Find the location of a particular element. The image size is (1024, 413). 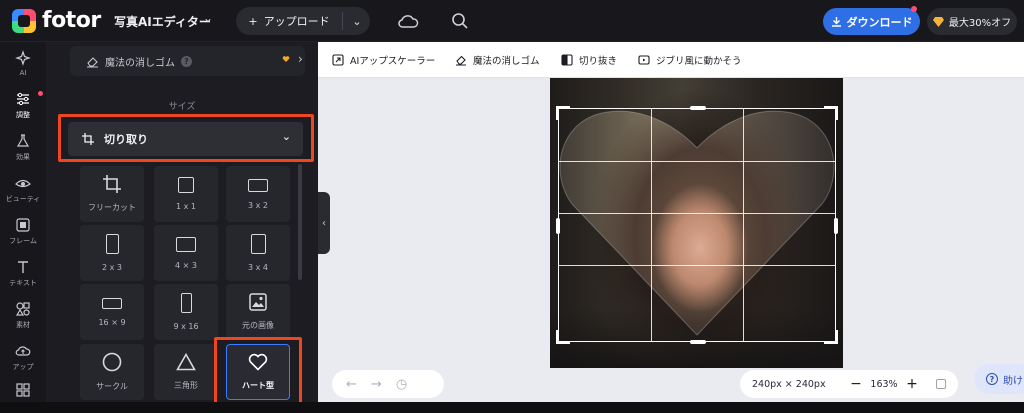

wide-shape-icon is located at coordinates (112, 303).